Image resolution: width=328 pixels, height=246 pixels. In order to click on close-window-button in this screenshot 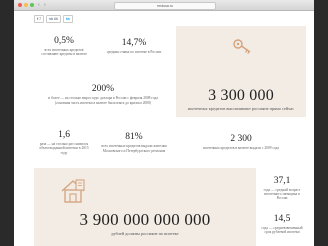, I will do `click(20, 5)`.